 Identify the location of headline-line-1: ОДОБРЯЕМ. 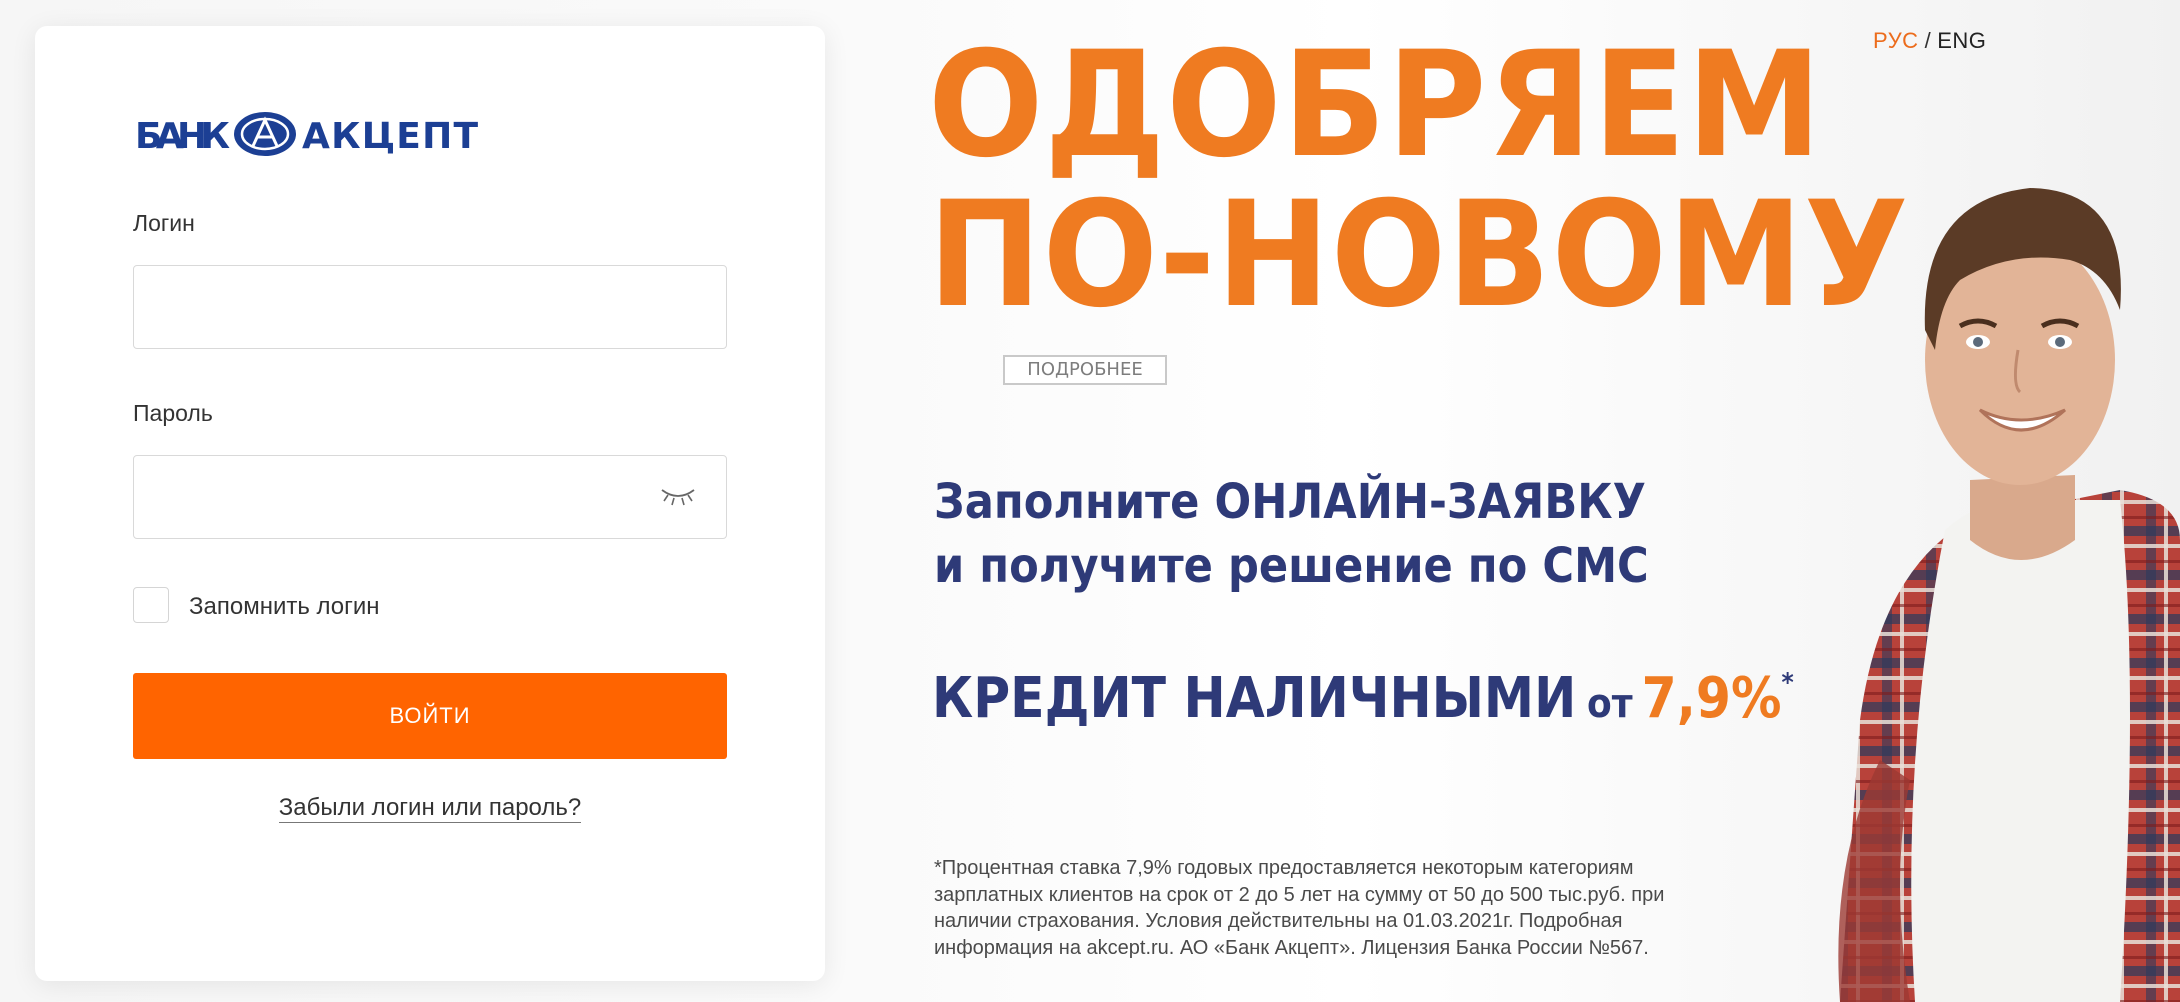
(1375, 105).